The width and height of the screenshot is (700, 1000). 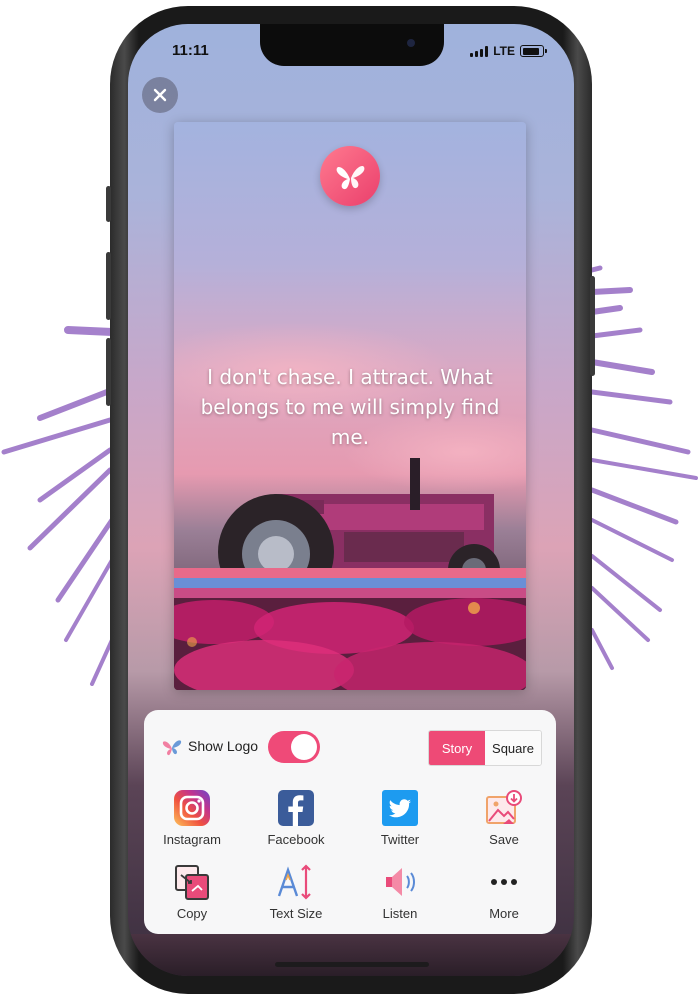 What do you see at coordinates (400, 882) in the screenshot?
I see `speaker-icon` at bounding box center [400, 882].